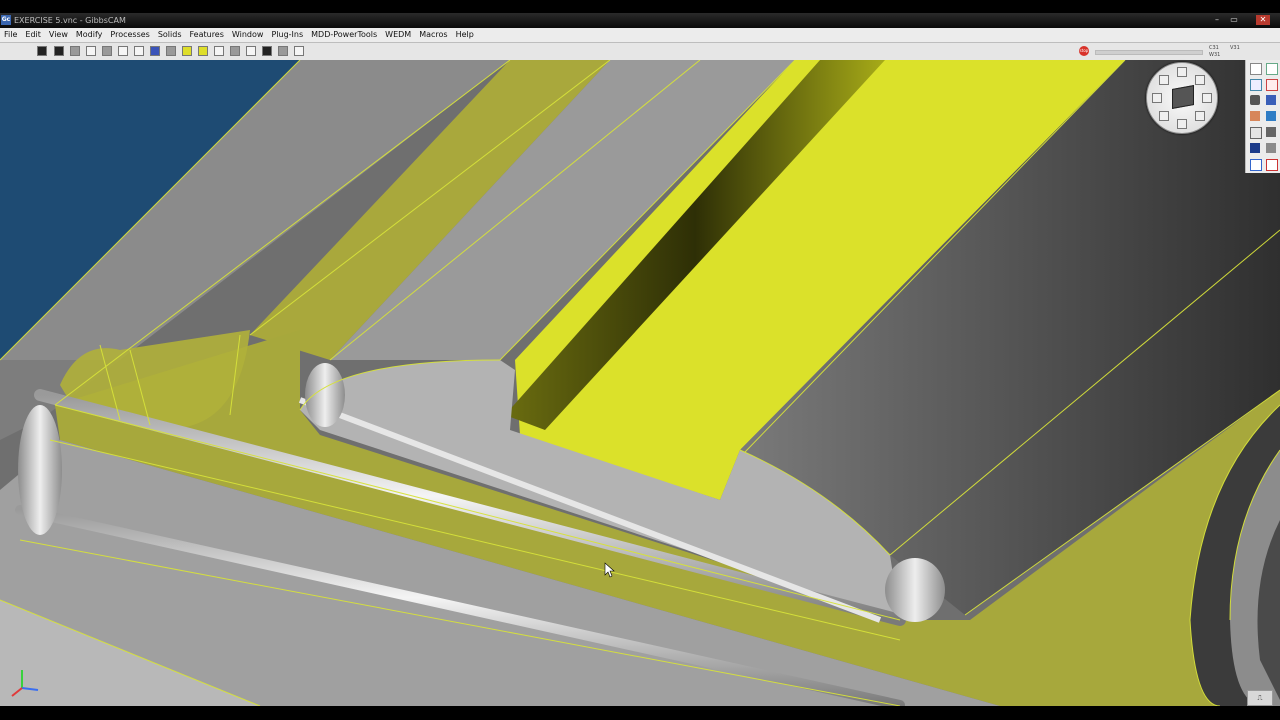  I want to click on menu-mdd-powertools: MDD-PowerTools, so click(344, 35).